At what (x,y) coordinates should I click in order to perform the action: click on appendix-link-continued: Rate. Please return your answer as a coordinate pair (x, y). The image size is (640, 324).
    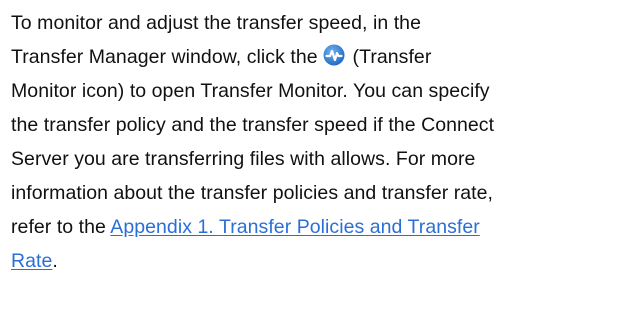
    Looking at the image, I should click on (31, 261).